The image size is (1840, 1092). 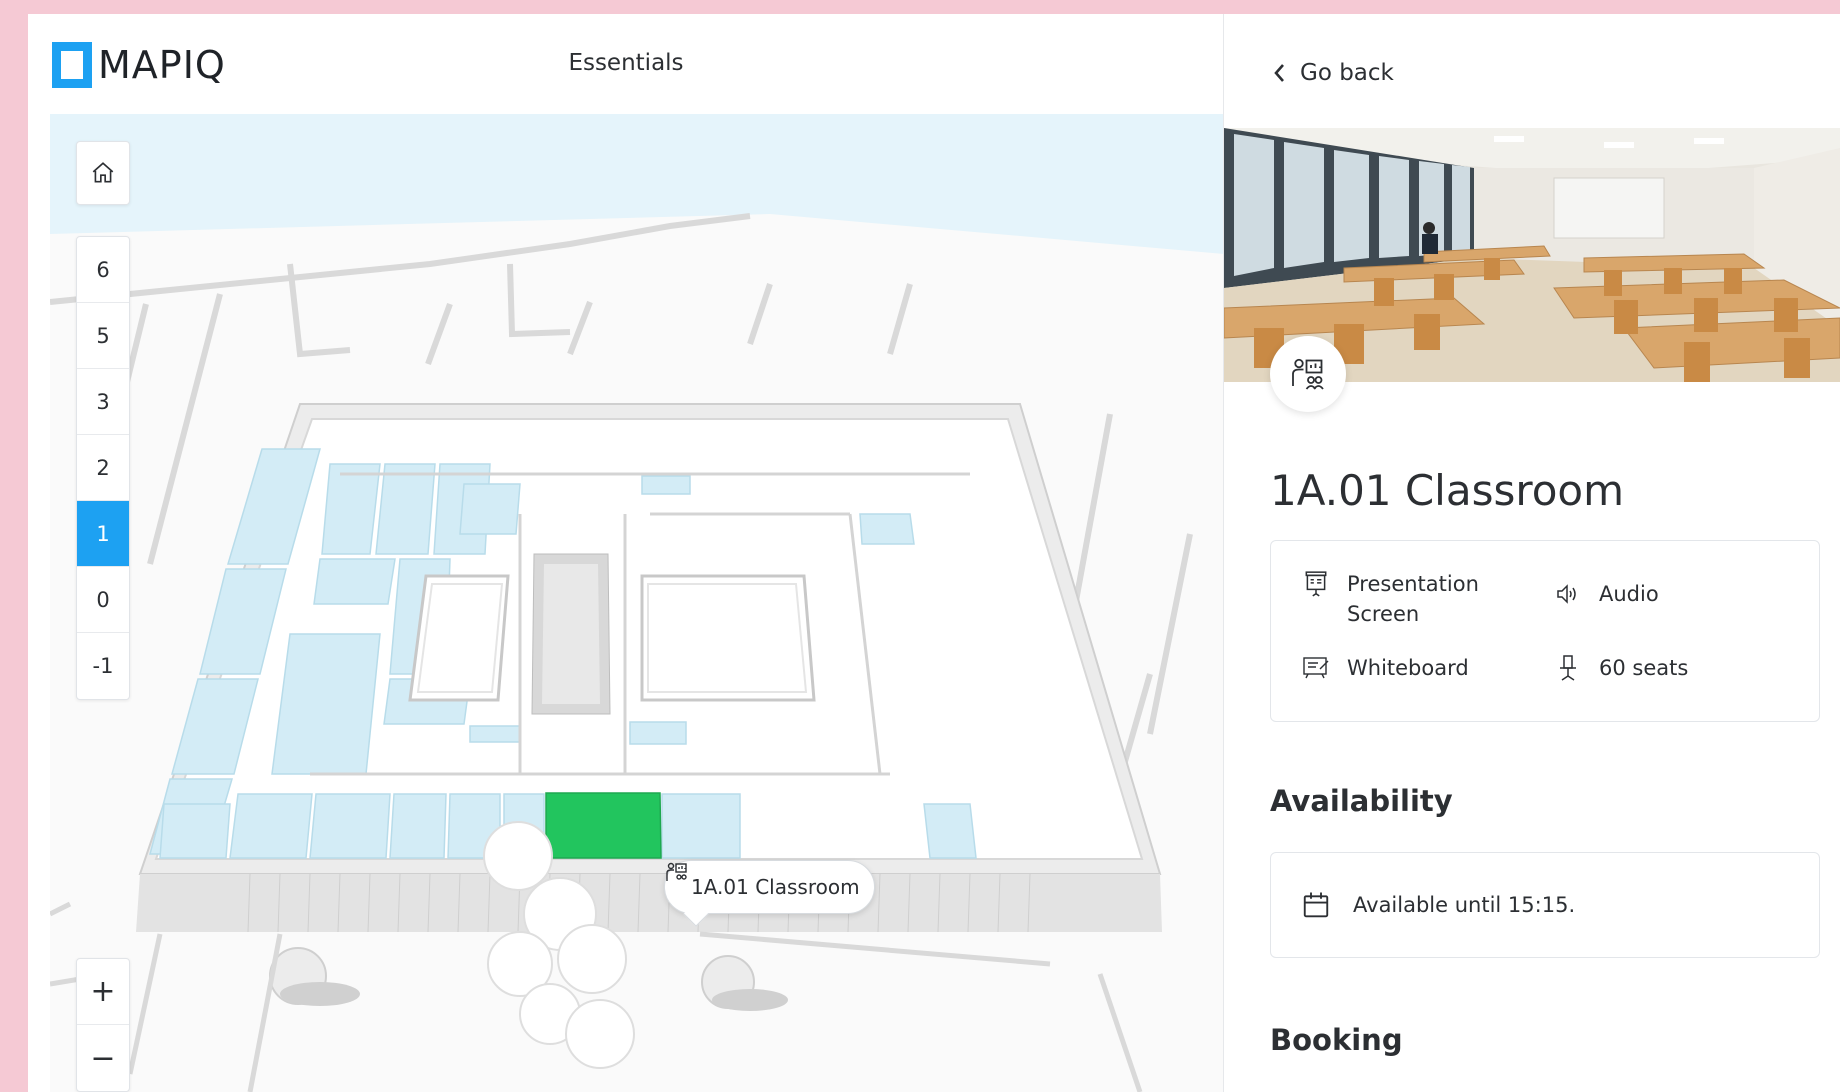 What do you see at coordinates (1568, 668) in the screenshot?
I see `seat-icon` at bounding box center [1568, 668].